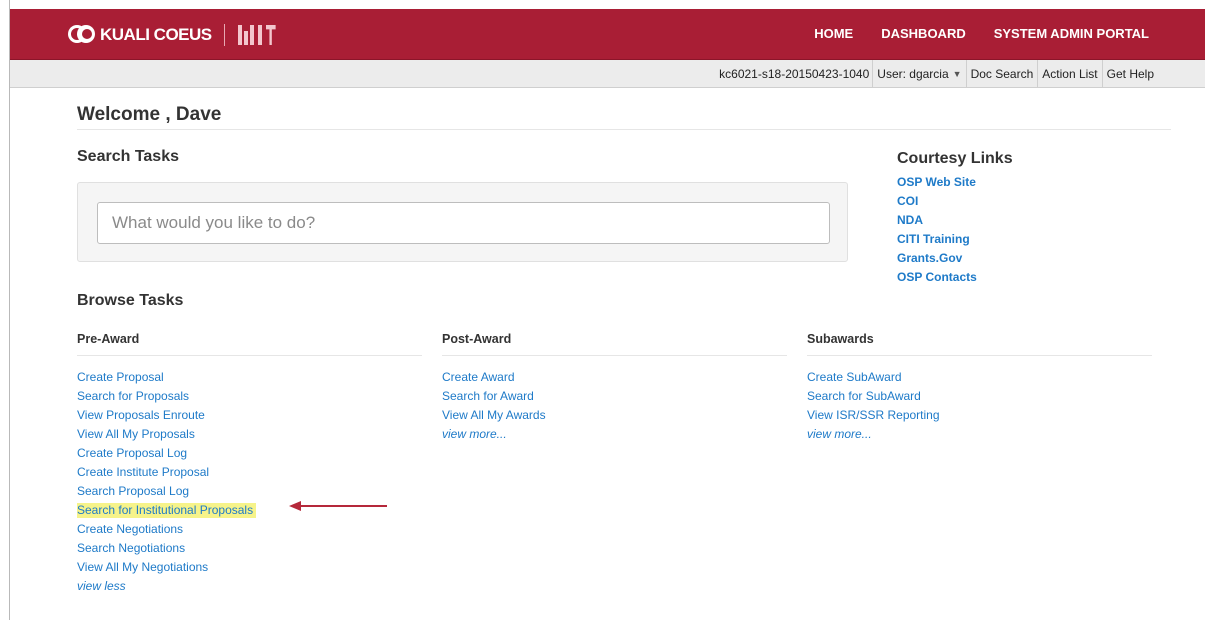 The height and width of the screenshot is (620, 1215). What do you see at coordinates (1129, 73) in the screenshot?
I see `get-help-button: Get Help` at bounding box center [1129, 73].